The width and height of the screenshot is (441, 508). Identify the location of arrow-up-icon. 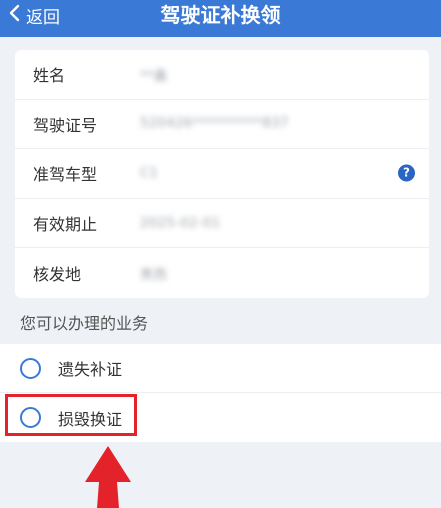
(108, 477).